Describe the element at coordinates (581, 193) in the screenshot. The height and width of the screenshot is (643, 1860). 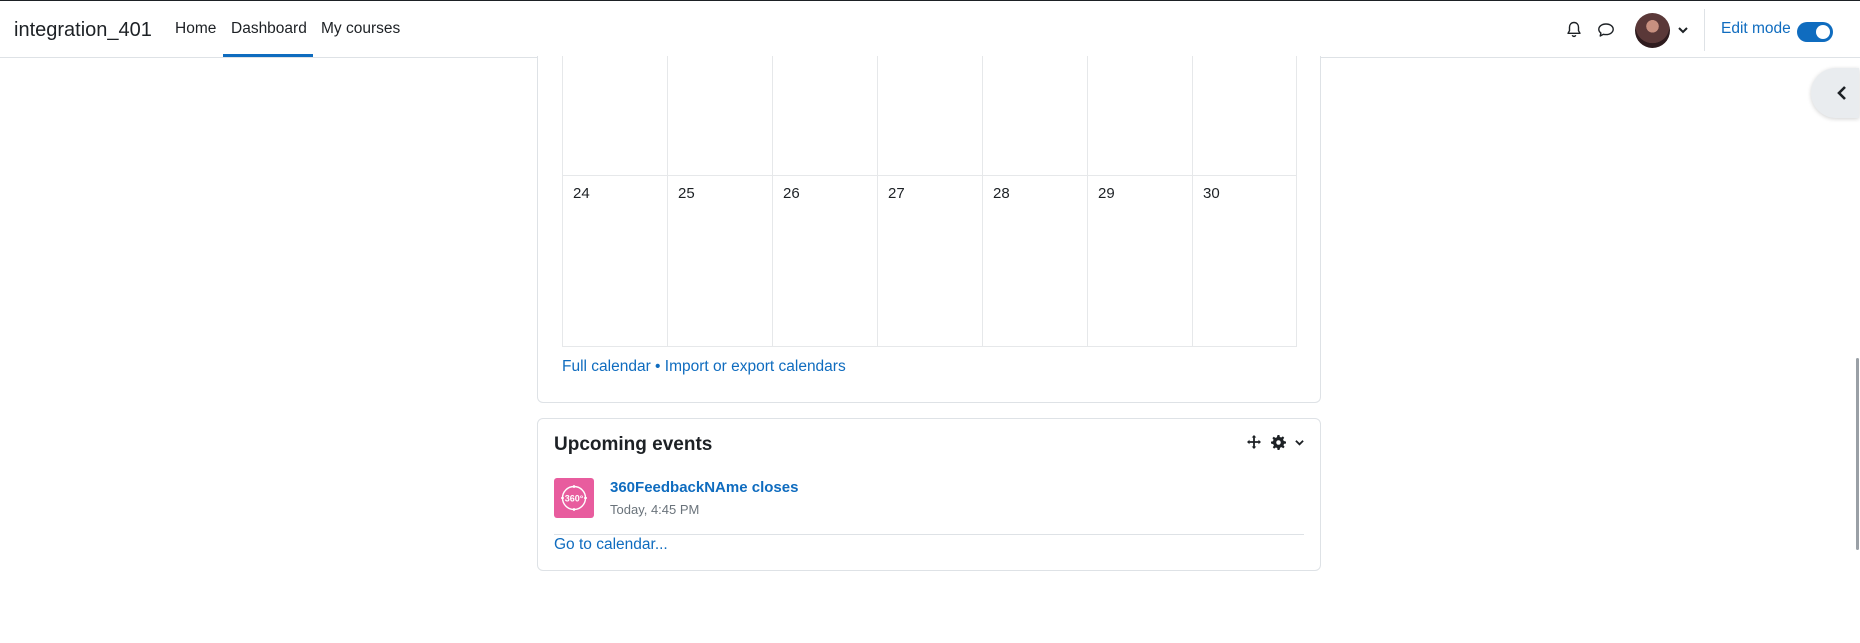
I see `calendar-day: 24` at that location.